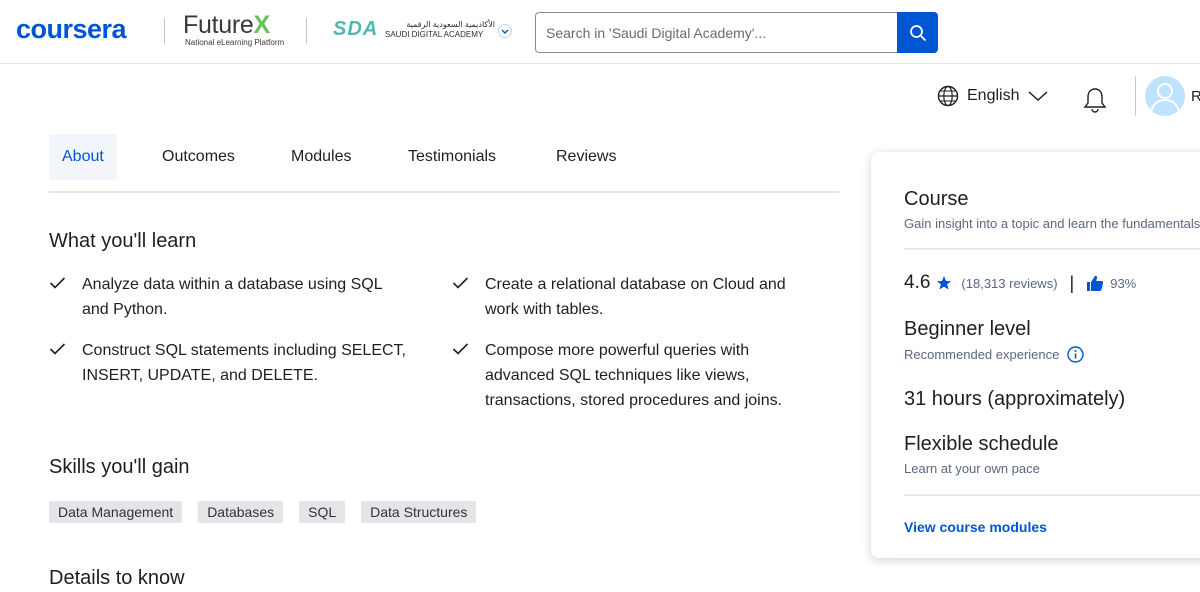  I want to click on recommended-experience-row: Recommended experience, so click(994, 354).